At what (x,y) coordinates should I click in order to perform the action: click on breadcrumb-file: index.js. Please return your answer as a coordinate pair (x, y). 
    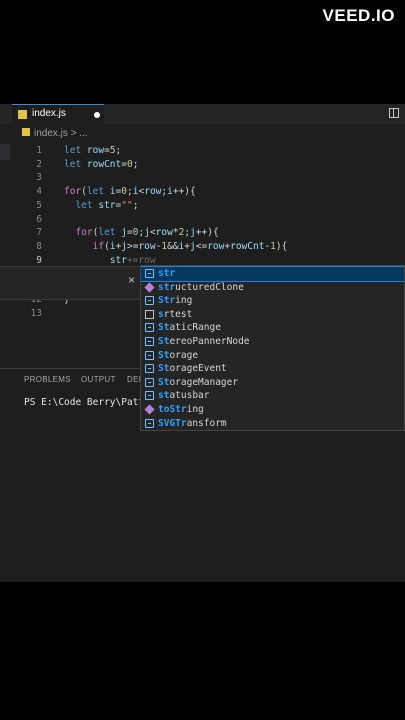
    Looking at the image, I should click on (51, 133).